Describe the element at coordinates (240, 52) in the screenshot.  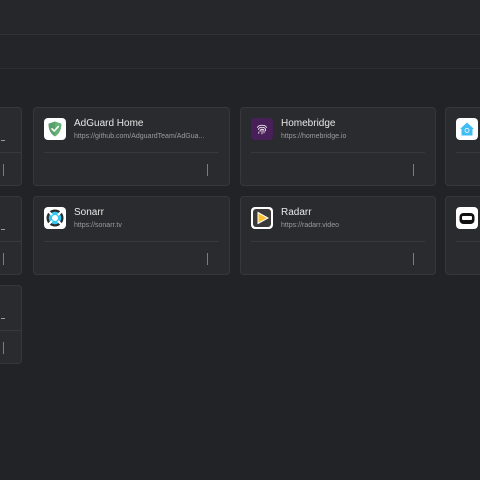
I see `search-bar-area` at that location.